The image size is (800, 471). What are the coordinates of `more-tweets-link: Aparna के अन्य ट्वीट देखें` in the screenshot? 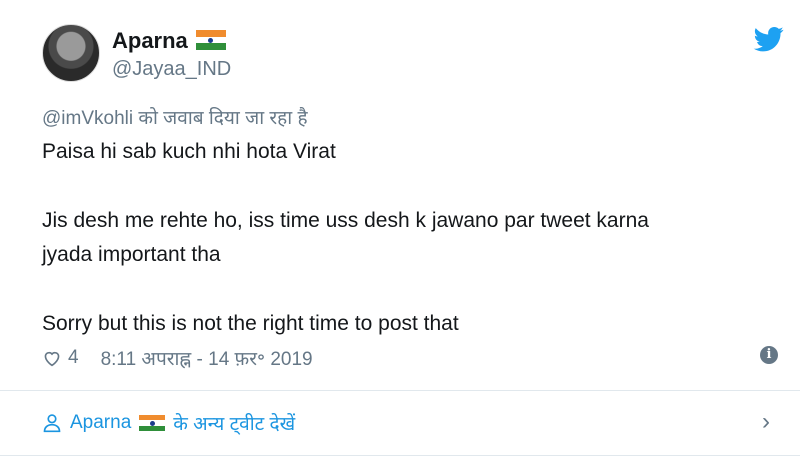 It's located at (168, 423).